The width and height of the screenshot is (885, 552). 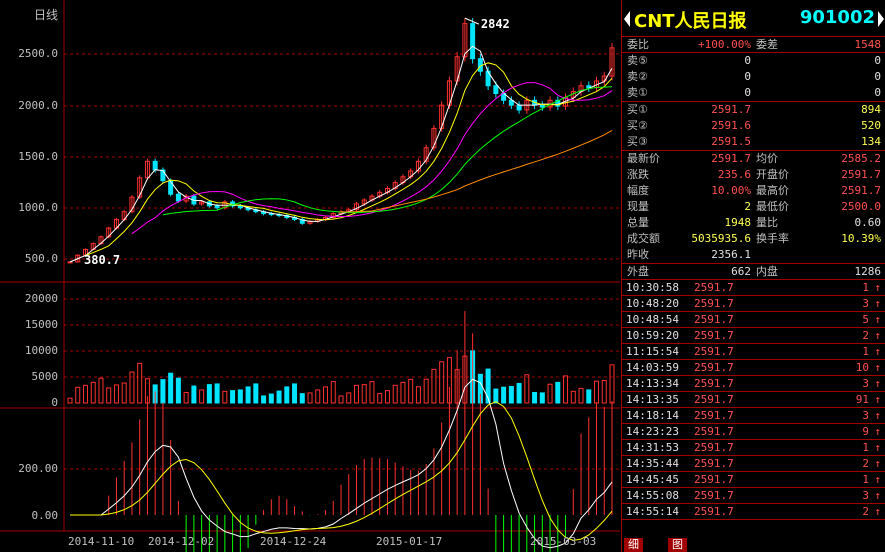 What do you see at coordinates (767, 158) in the screenshot?
I see `stat-label: 均价` at bounding box center [767, 158].